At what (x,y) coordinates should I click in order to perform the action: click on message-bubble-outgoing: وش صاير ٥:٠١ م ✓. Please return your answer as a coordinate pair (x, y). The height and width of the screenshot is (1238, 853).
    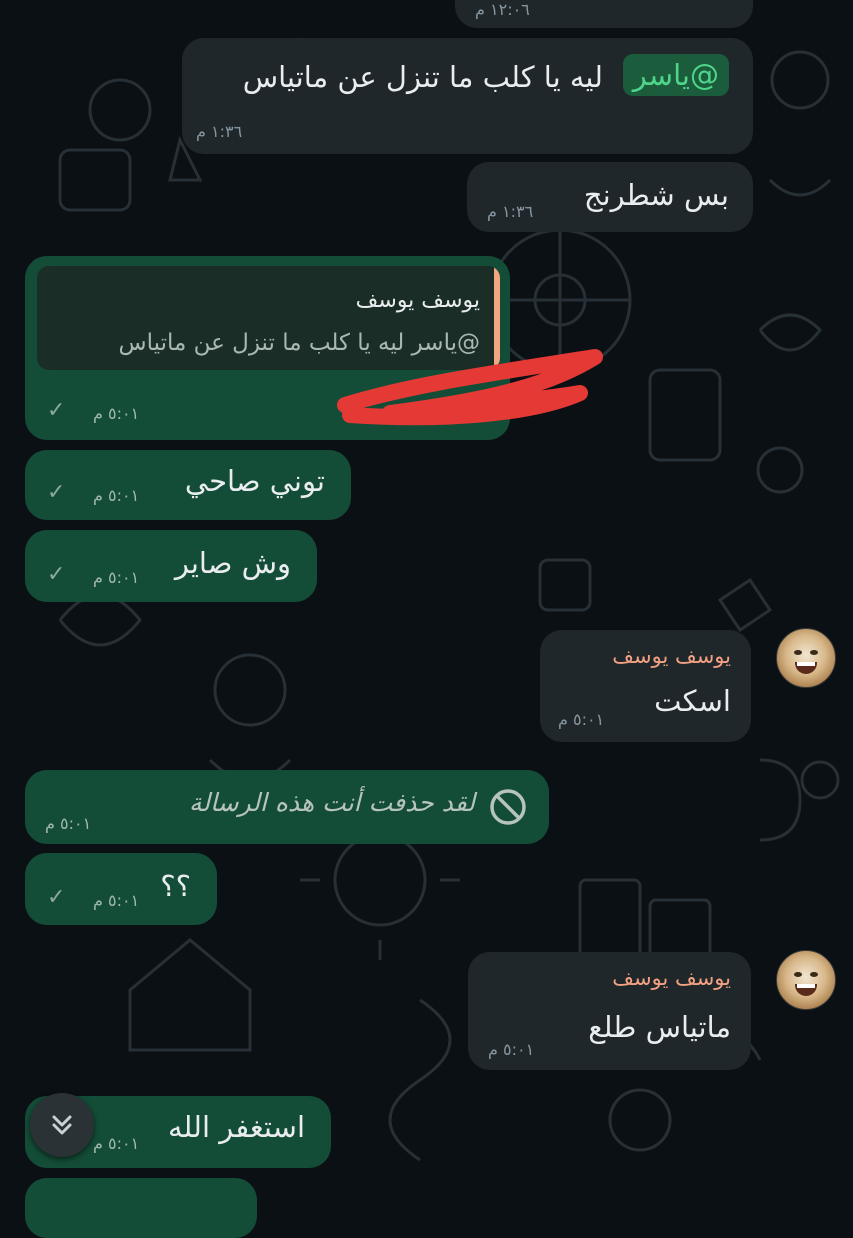
    Looking at the image, I should click on (171, 566).